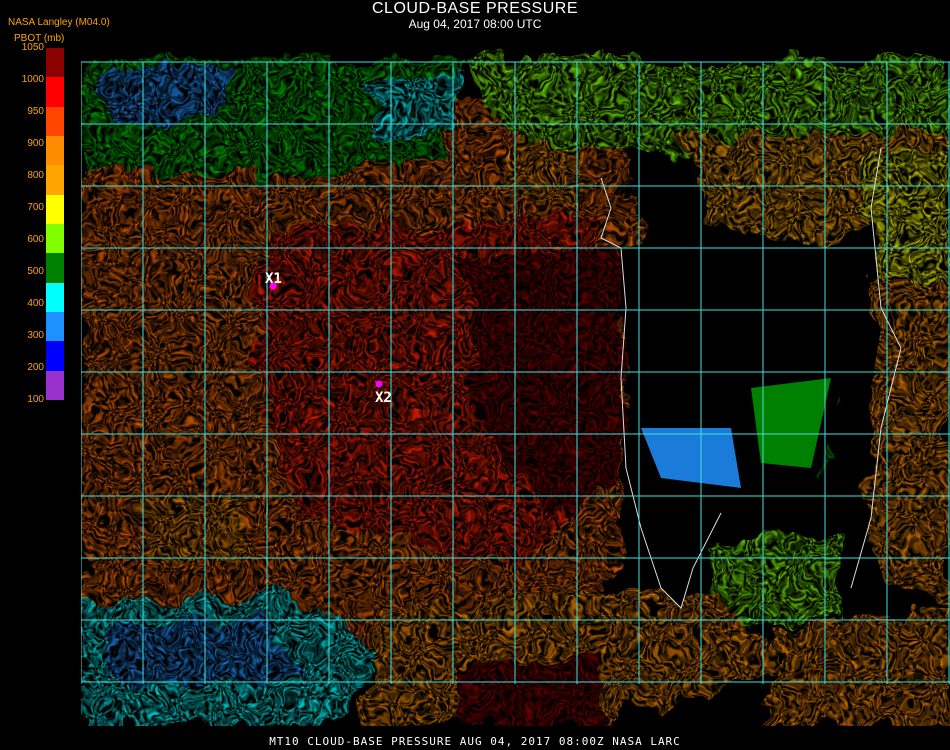  I want to click on legend-label: 500, so click(35, 271).